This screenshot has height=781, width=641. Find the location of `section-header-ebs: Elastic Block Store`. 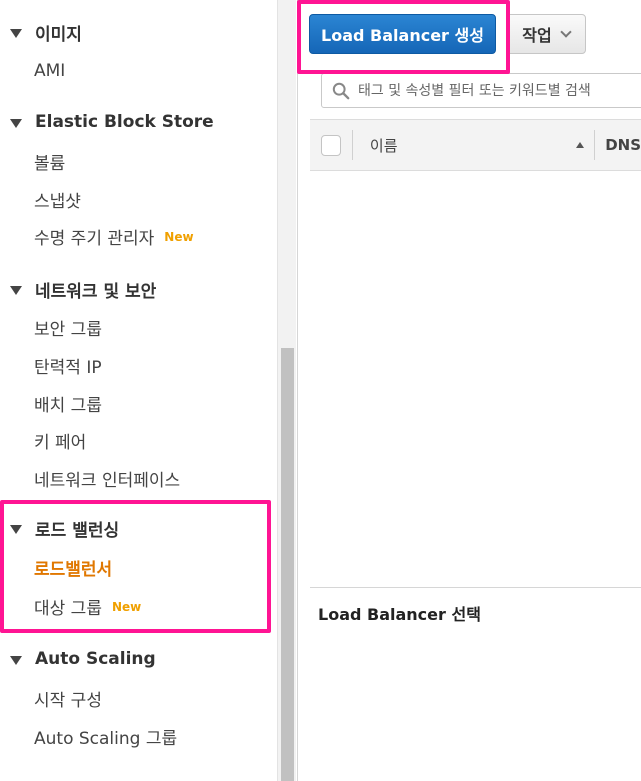

section-header-ebs: Elastic Block Store is located at coordinates (112, 122).